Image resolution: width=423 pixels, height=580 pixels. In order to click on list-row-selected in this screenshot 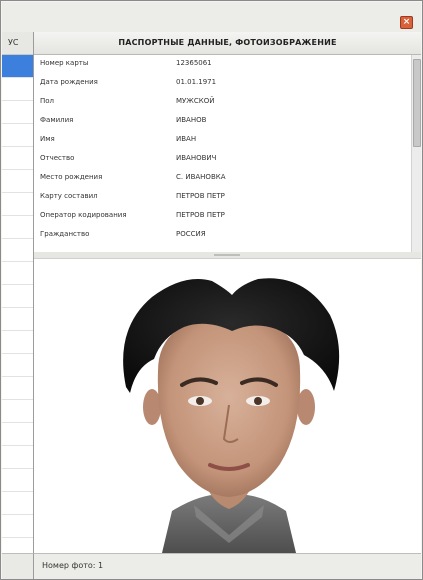, I will do `click(17, 66)`.